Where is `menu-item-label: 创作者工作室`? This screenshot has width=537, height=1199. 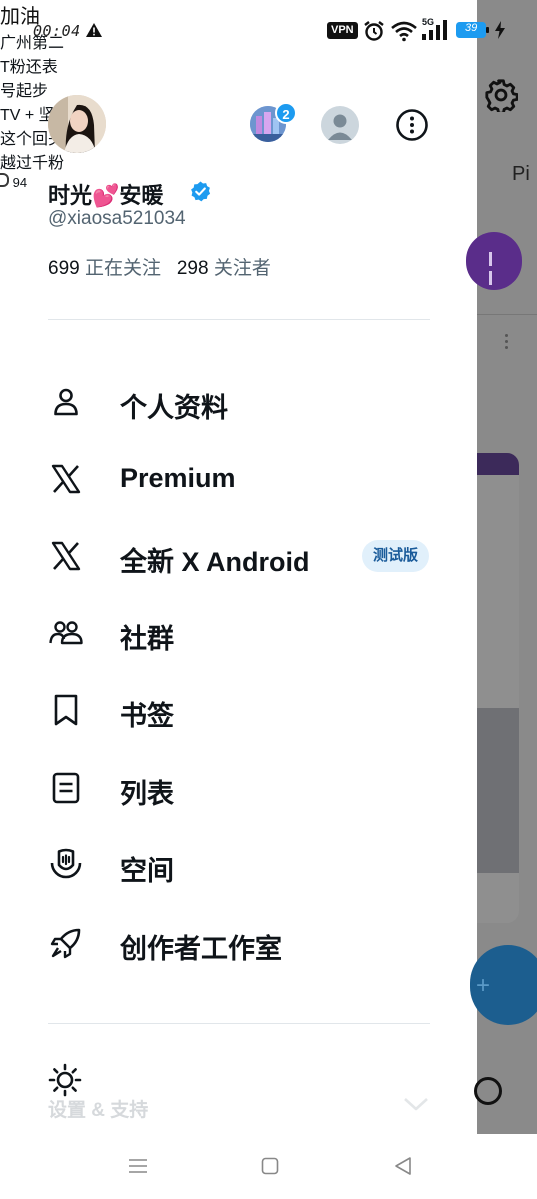 menu-item-label: 创作者工作室 is located at coordinates (201, 949).